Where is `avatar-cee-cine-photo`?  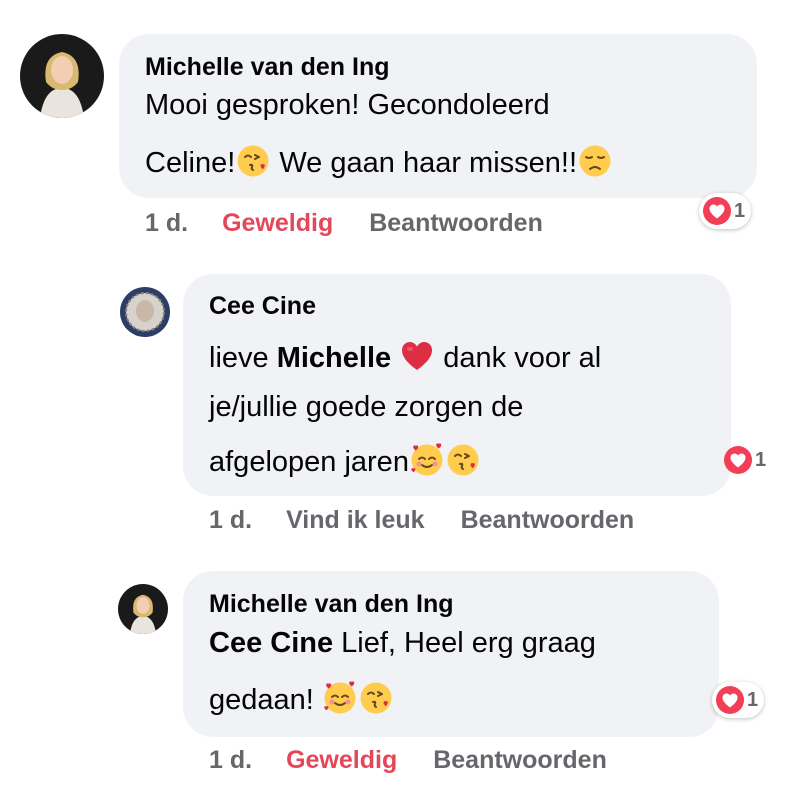
avatar-cee-cine-photo is located at coordinates (145, 312).